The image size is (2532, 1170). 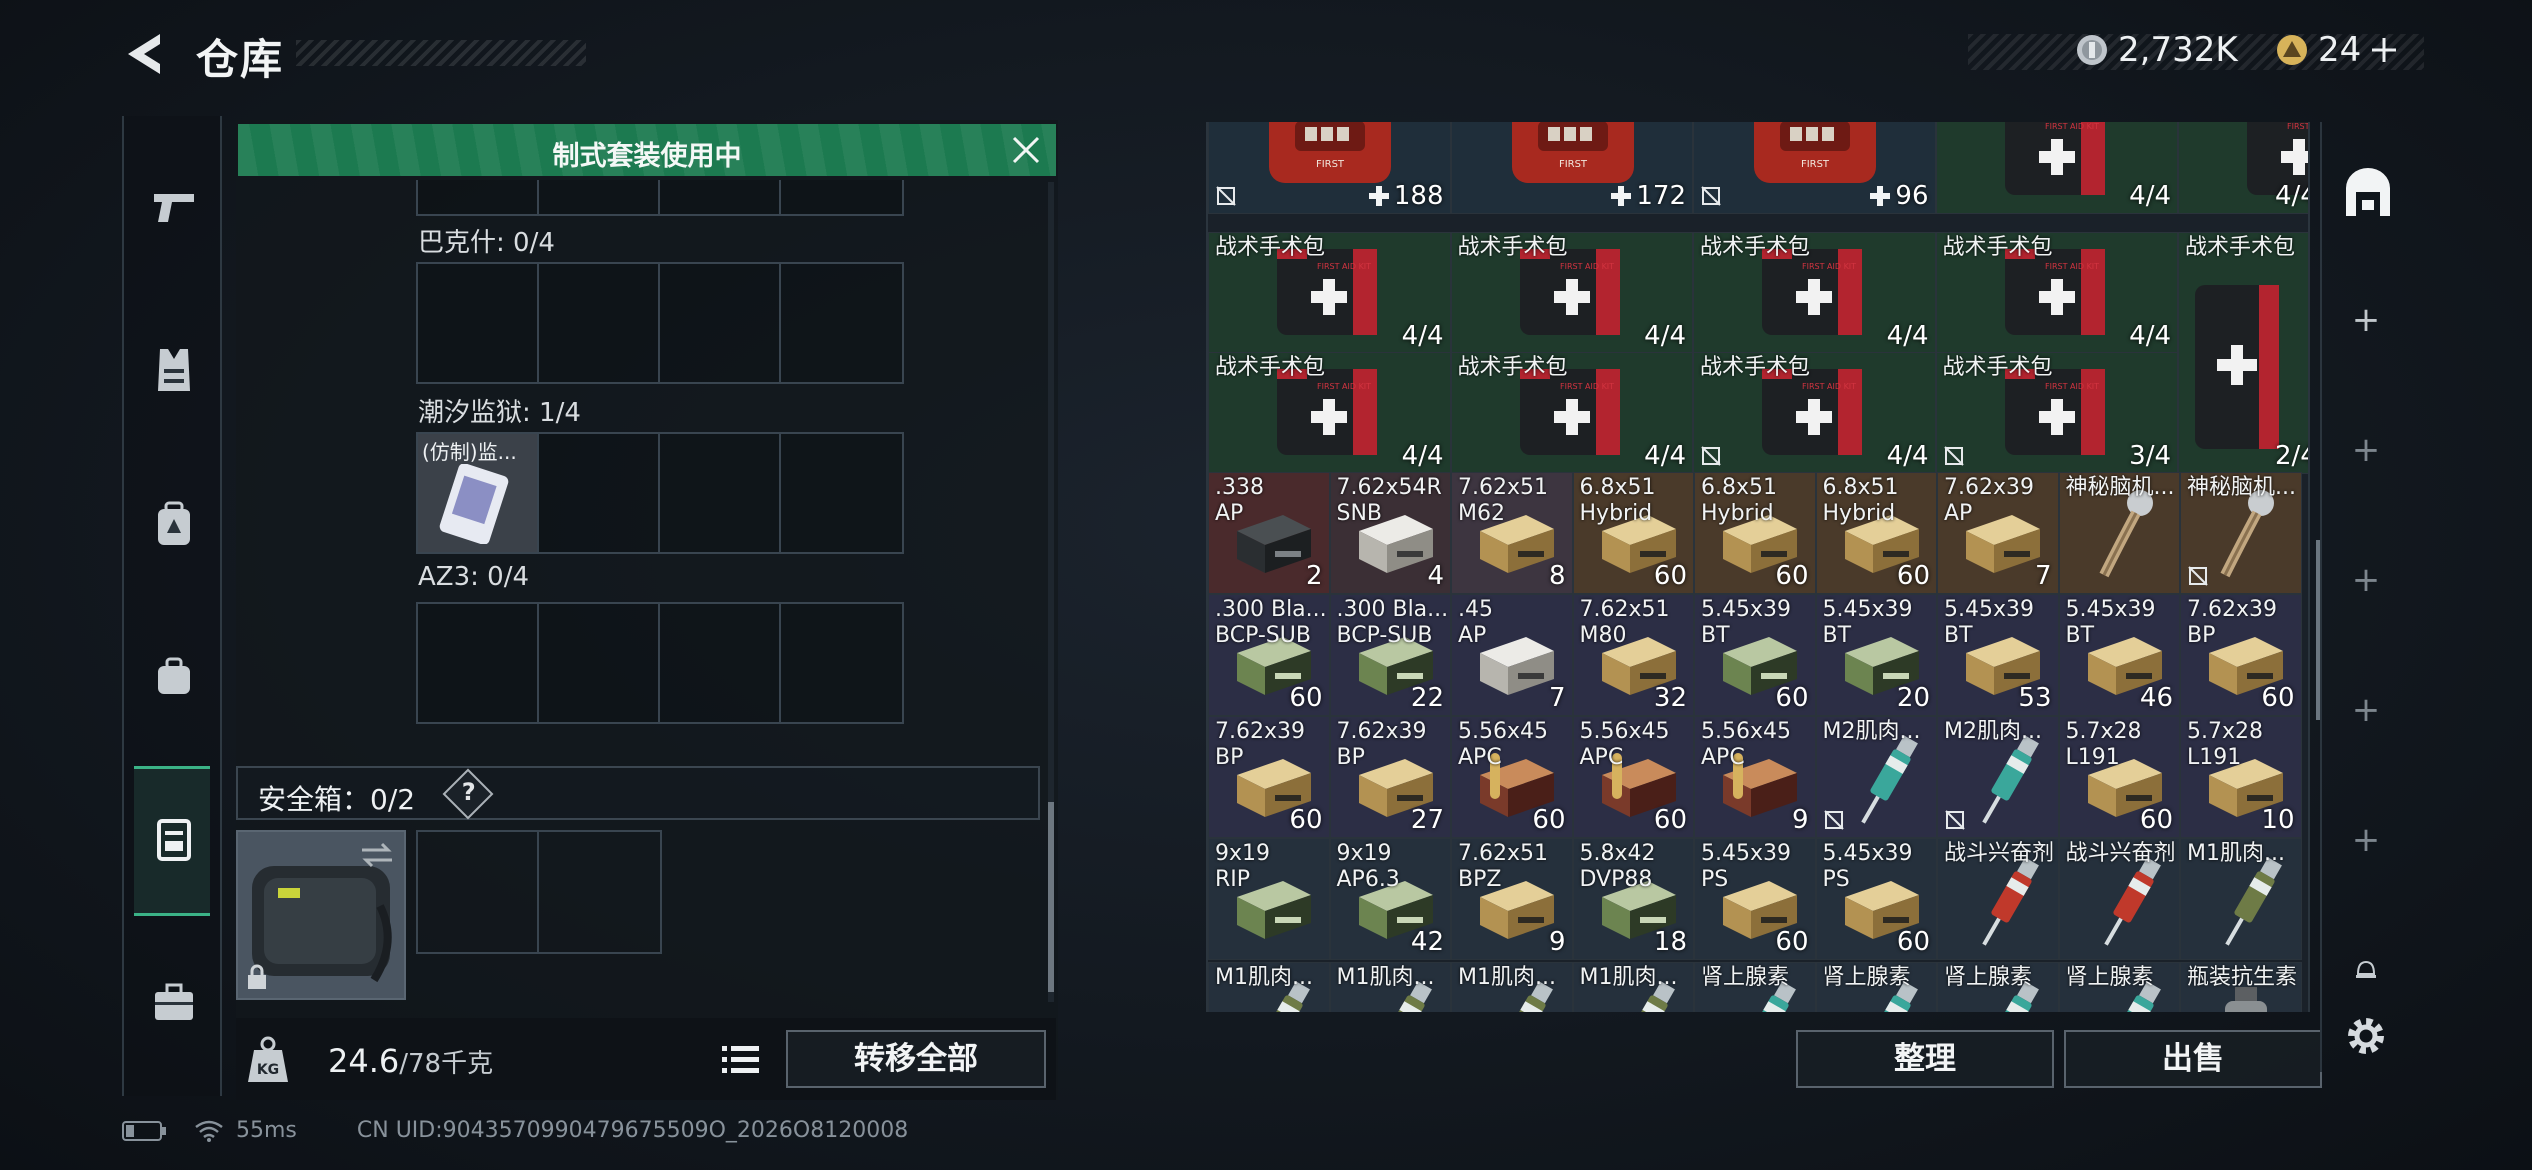 What do you see at coordinates (321, 915) in the screenshot?
I see `safebox-item` at bounding box center [321, 915].